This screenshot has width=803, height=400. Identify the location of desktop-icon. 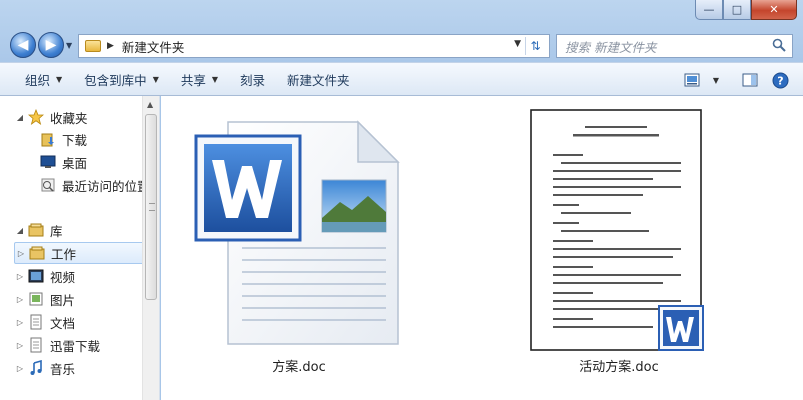
(48, 162).